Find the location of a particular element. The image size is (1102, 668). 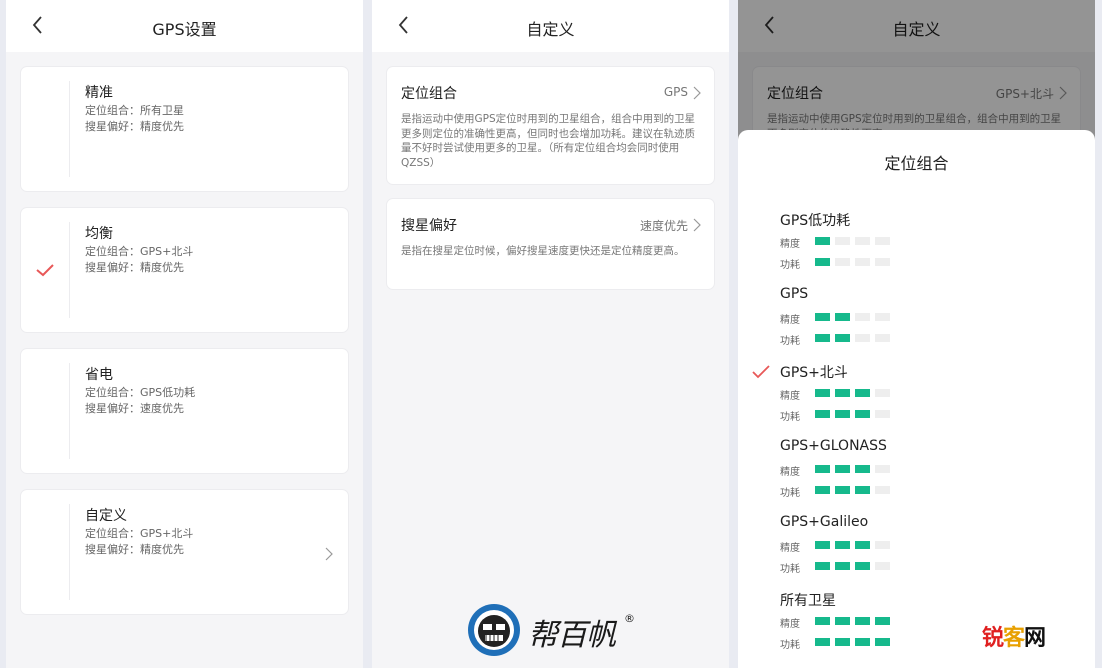

option-name: GPS低功耗 is located at coordinates (815, 221).